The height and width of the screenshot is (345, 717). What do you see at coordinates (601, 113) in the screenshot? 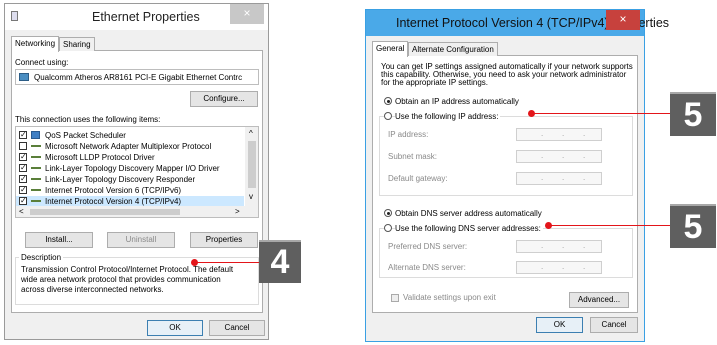
I see `callout-line-5a` at bounding box center [601, 113].